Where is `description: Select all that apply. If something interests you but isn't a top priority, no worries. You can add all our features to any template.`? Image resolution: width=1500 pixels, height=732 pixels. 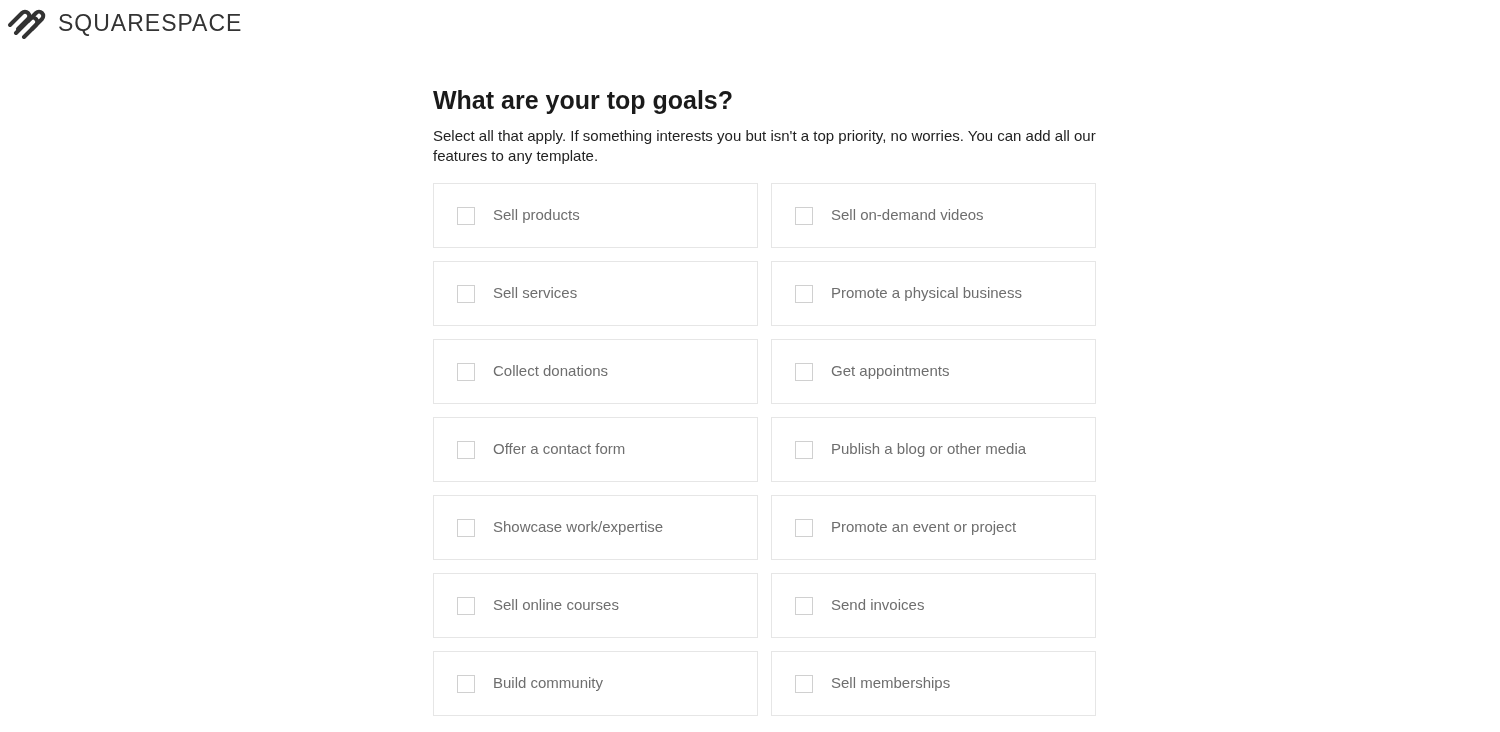 description: Select all that apply. If something interests you but isn't a top priority, no worries. You can add all our features to any template. is located at coordinates (765, 146).